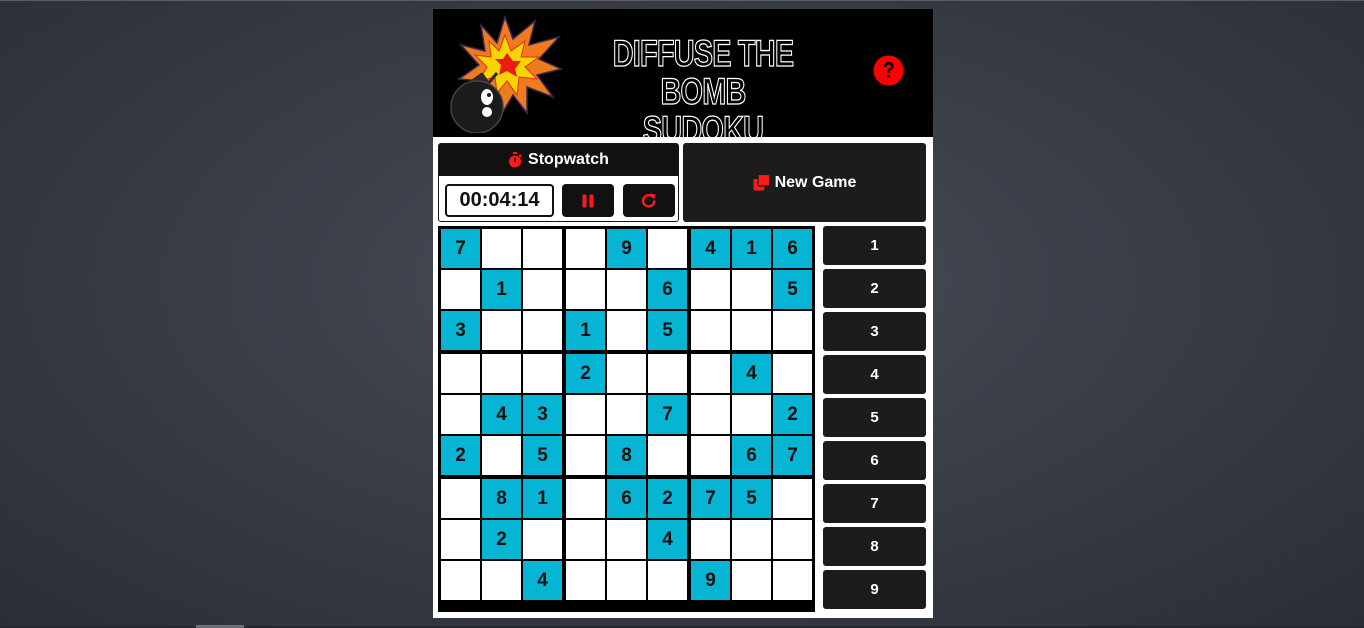  Describe the element at coordinates (506, 74) in the screenshot. I see `bomb-explosion-icon` at that location.